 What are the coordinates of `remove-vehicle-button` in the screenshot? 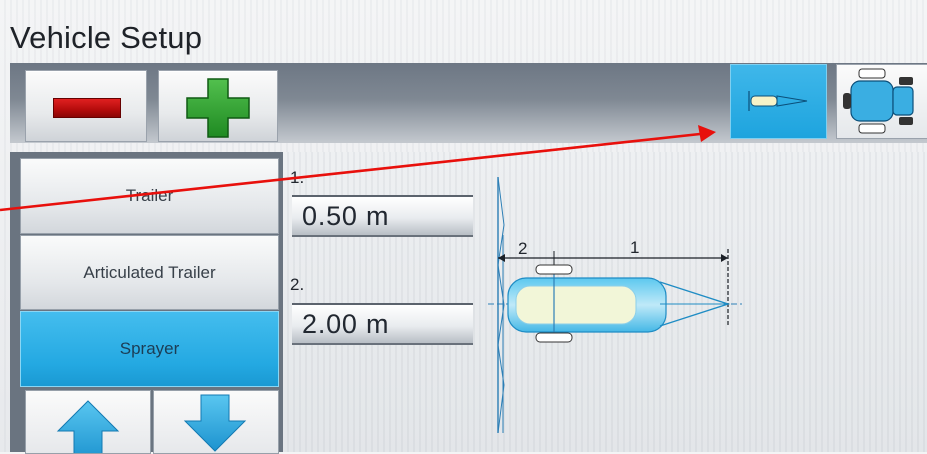 It's located at (86, 106).